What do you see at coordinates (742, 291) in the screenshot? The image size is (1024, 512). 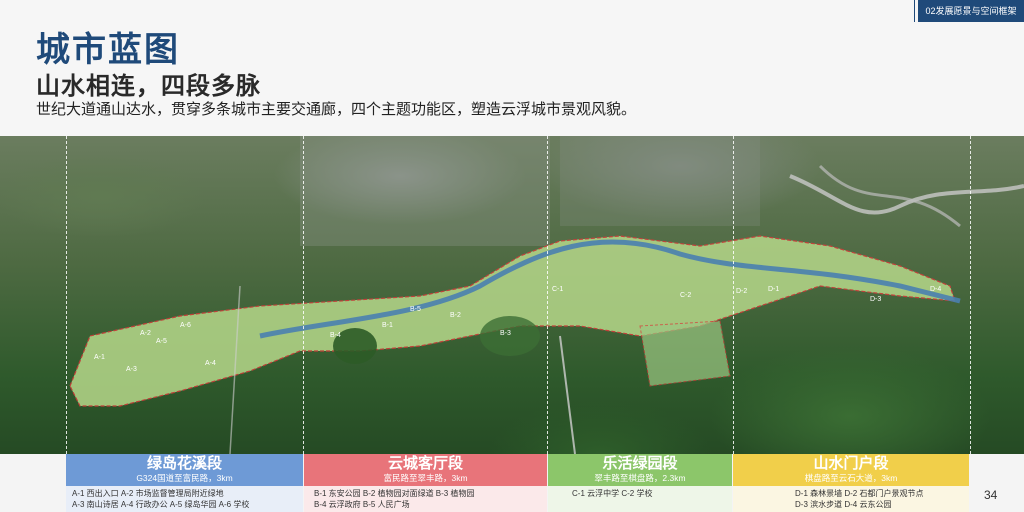 I see `map-label-d2: D-2` at bounding box center [742, 291].